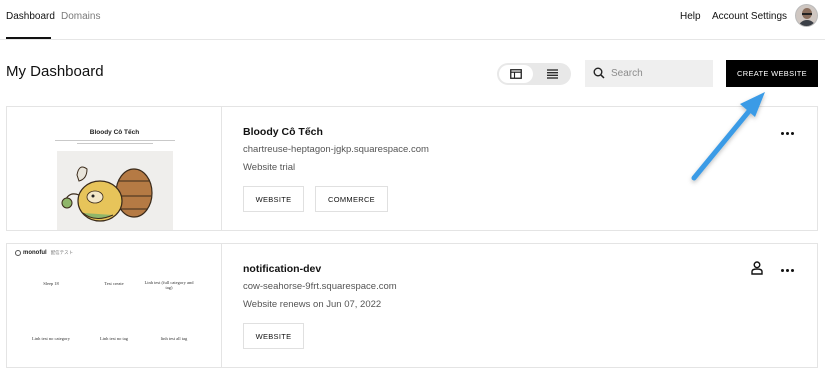 The height and width of the screenshot is (376, 825). Describe the element at coordinates (80, 16) in the screenshot. I see `tab-domains: Domains` at that location.